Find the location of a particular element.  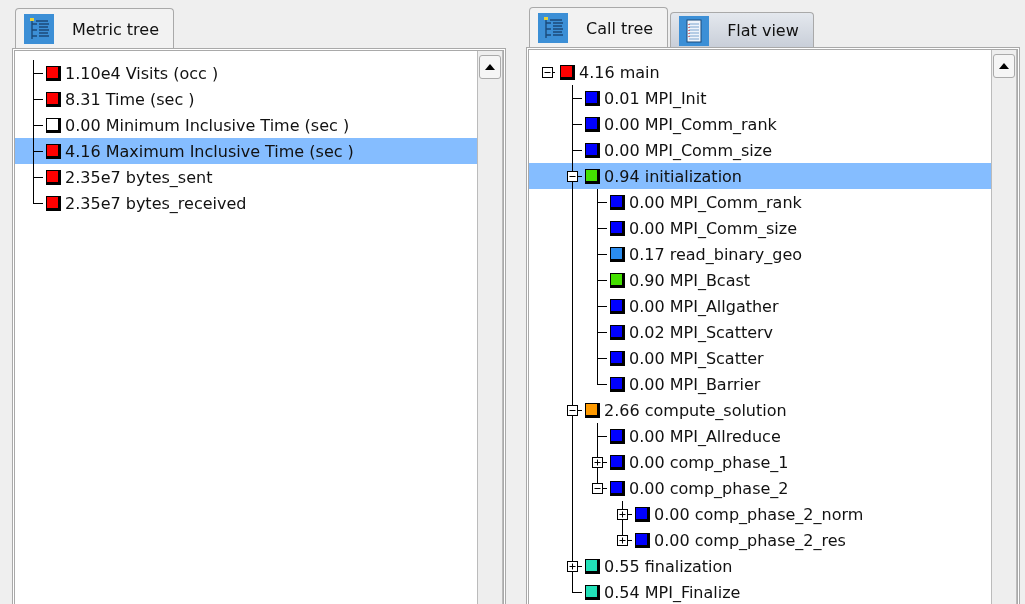

node-label: 0.94 initialization is located at coordinates (673, 176).